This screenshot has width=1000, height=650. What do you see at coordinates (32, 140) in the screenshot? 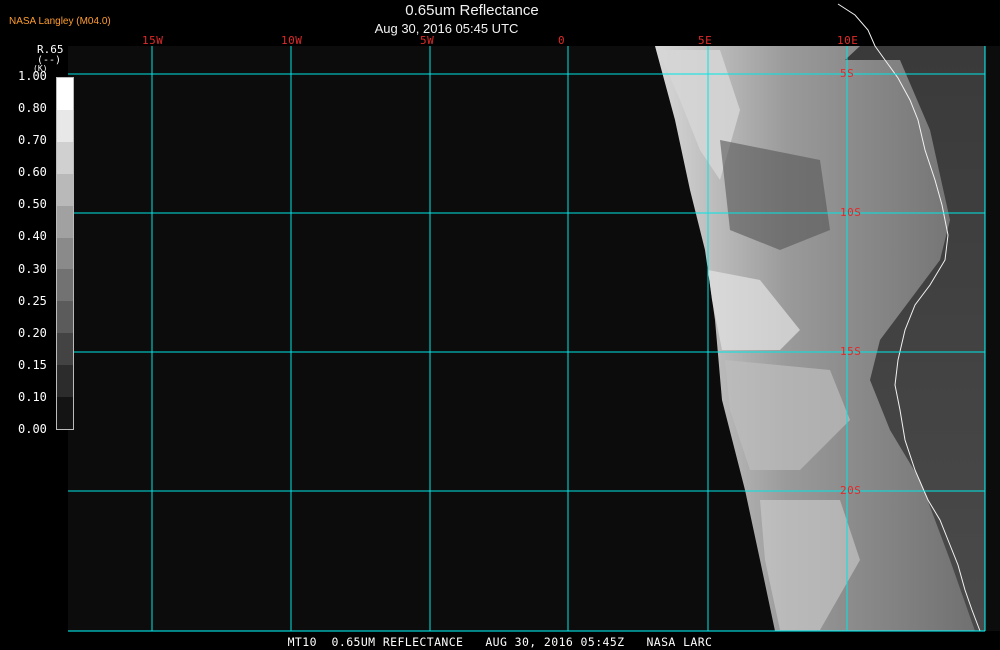
I see `colorbar-tick-label: 0.70` at bounding box center [32, 140].